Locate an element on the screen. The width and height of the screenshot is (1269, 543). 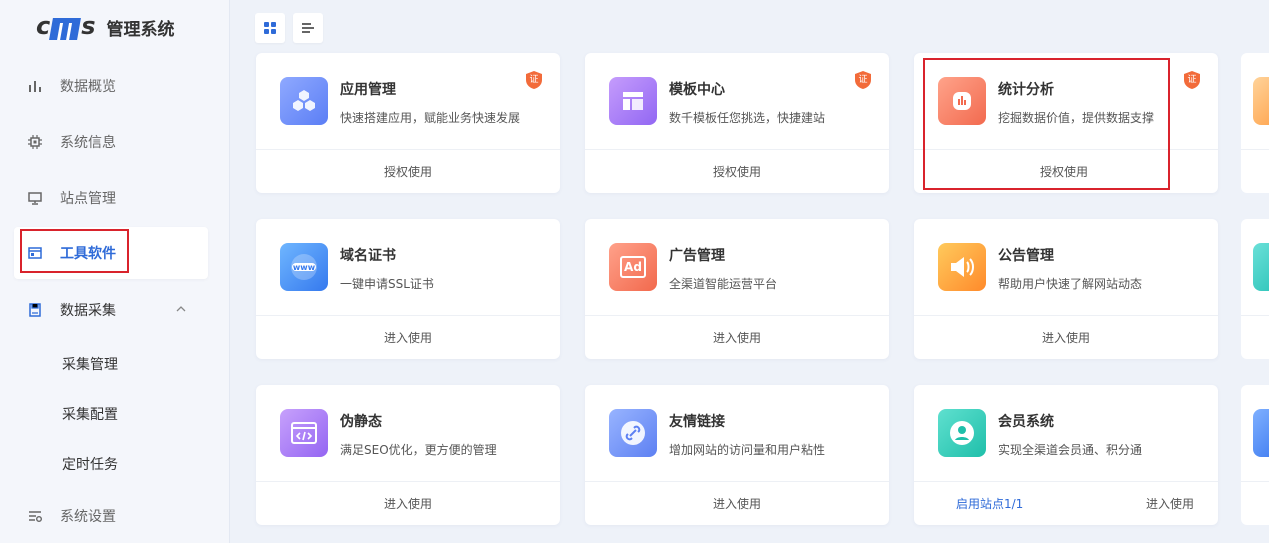
list-view-icon is located at coordinates (308, 28).